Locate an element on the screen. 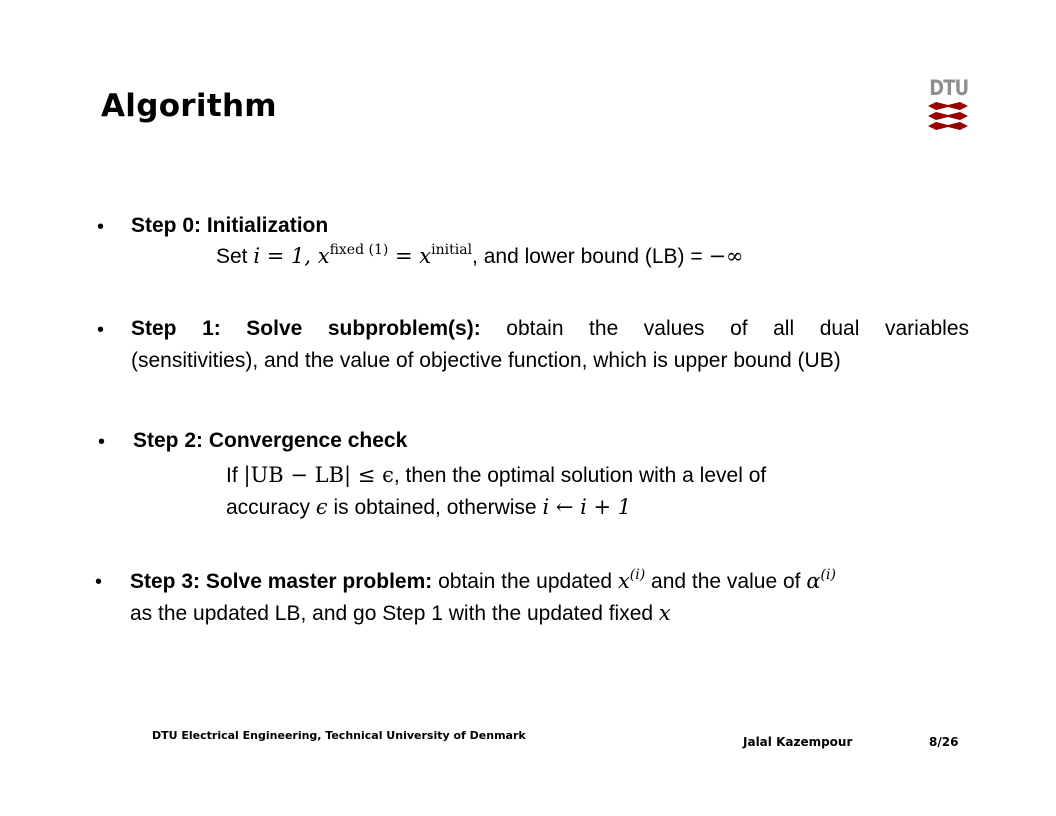 The image size is (1056, 816). step3-x: x is located at coordinates (623, 581).